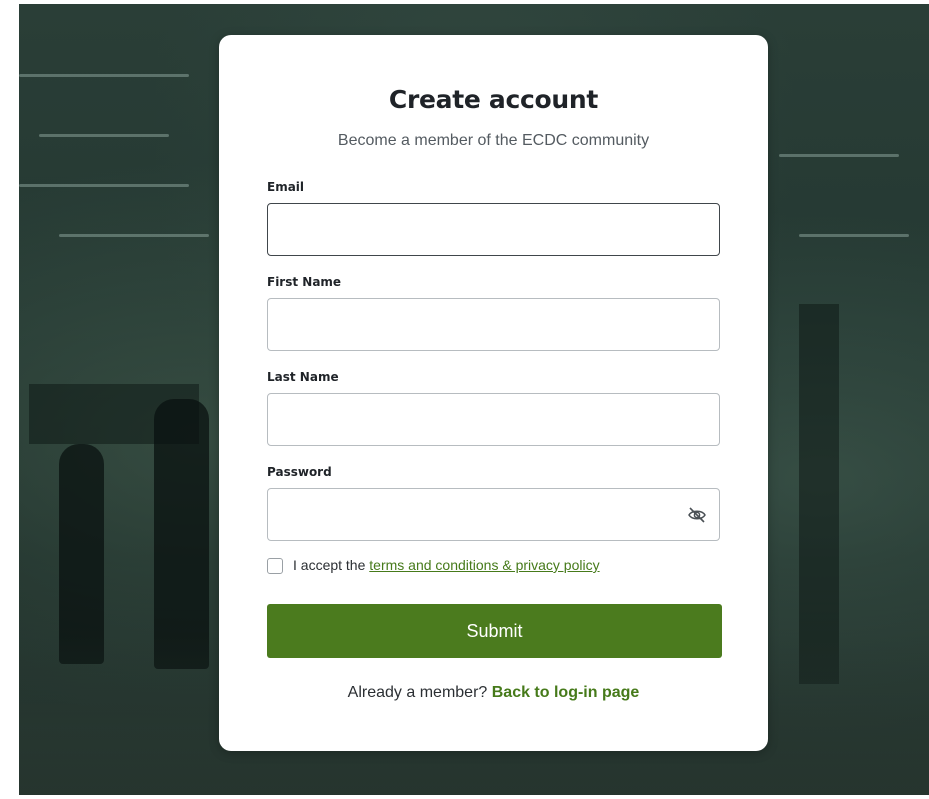  I want to click on background-column, so click(819, 494).